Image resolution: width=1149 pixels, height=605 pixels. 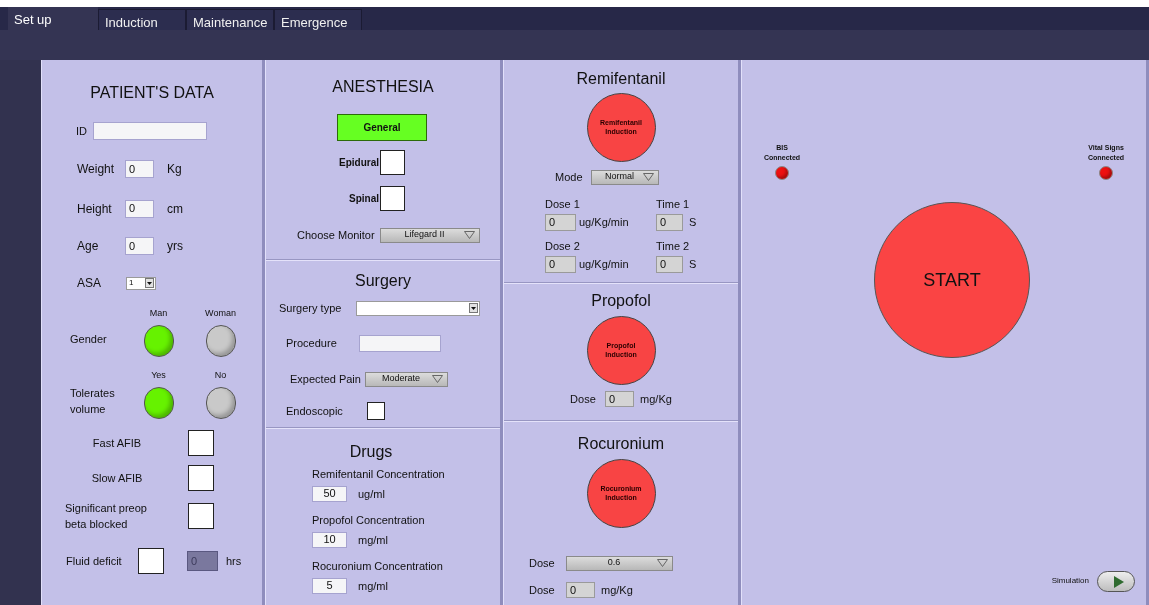 I want to click on field-label: Choose Monitor, so click(x=336, y=235).